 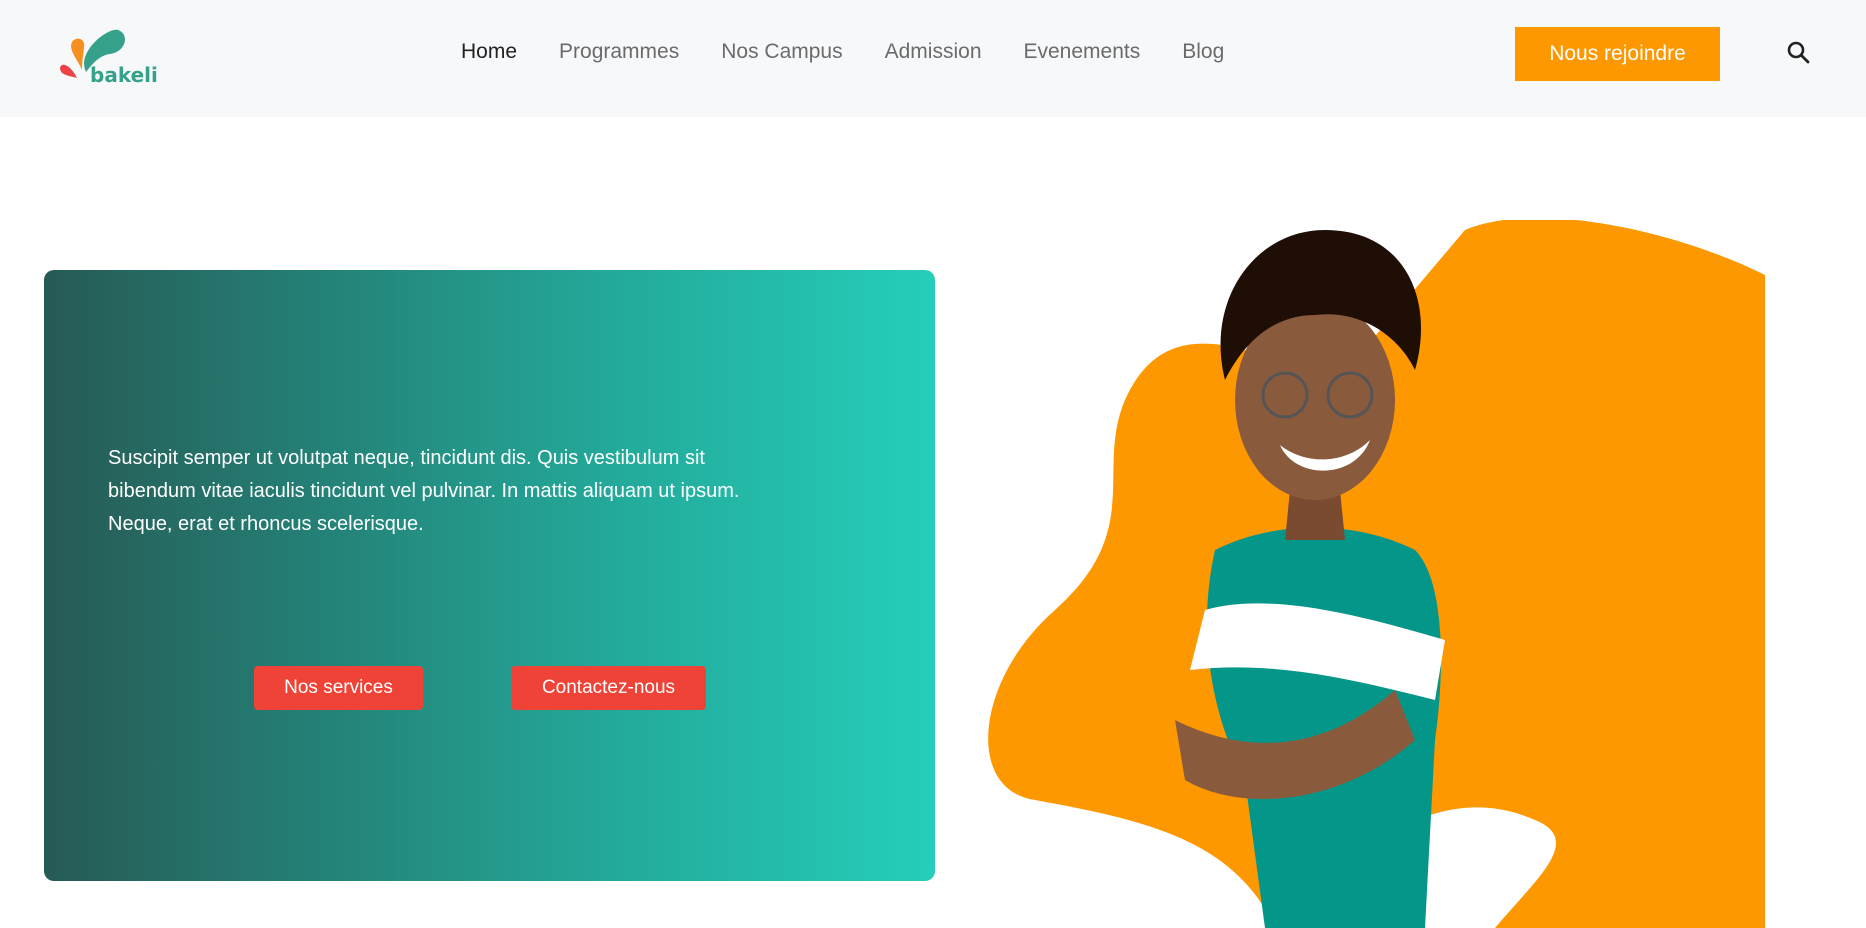 What do you see at coordinates (1082, 52) in the screenshot?
I see `nav-evenements: Evenements` at bounding box center [1082, 52].